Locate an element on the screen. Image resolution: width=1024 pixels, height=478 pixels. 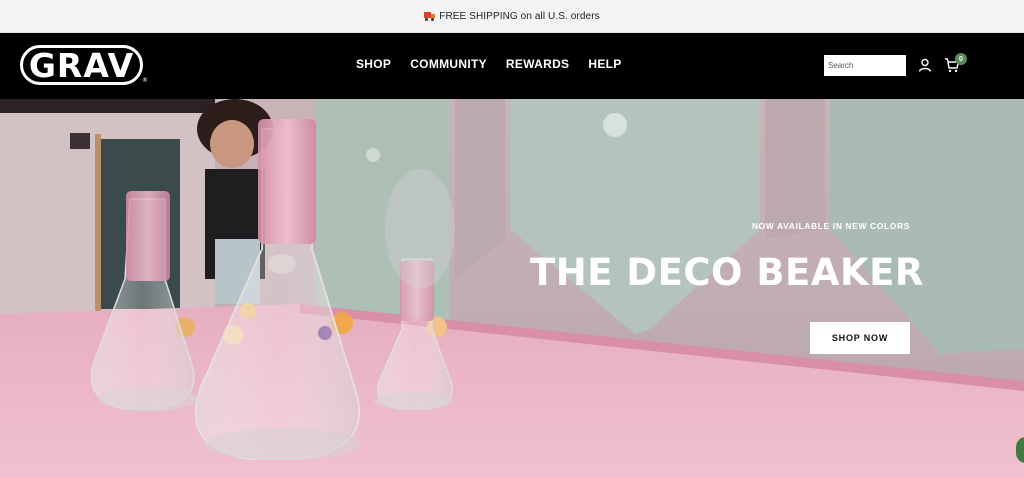
cart-count-badge: 0 is located at coordinates (961, 59).